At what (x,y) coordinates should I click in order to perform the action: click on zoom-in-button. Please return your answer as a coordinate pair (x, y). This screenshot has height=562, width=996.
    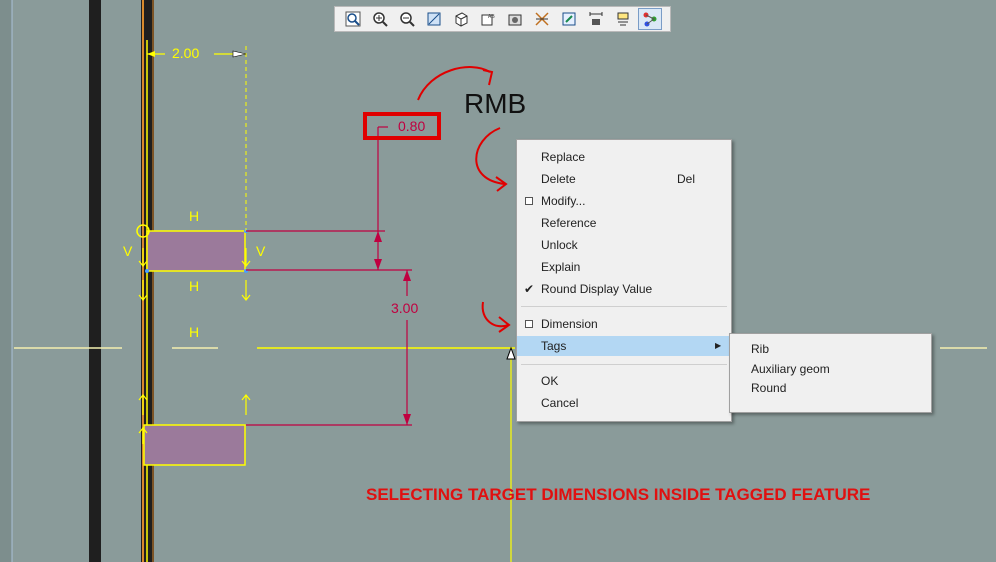
    Looking at the image, I should click on (380, 19).